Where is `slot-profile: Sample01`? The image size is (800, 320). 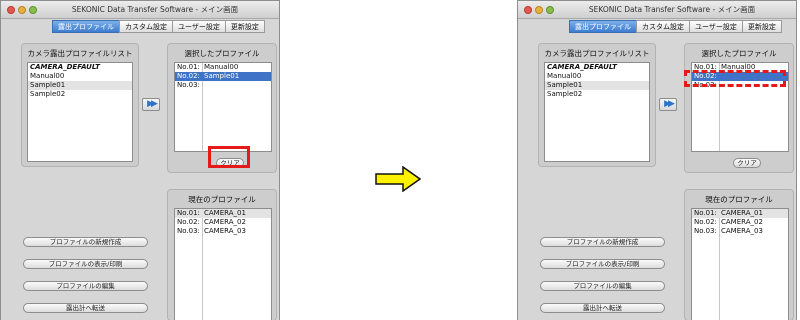 slot-profile: Sample01 is located at coordinates (222, 76).